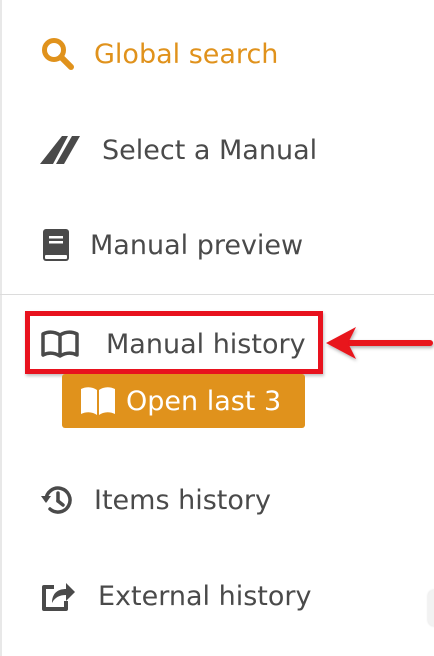  I want to click on menu-item-select-manual: Select a Manual, so click(217, 150).